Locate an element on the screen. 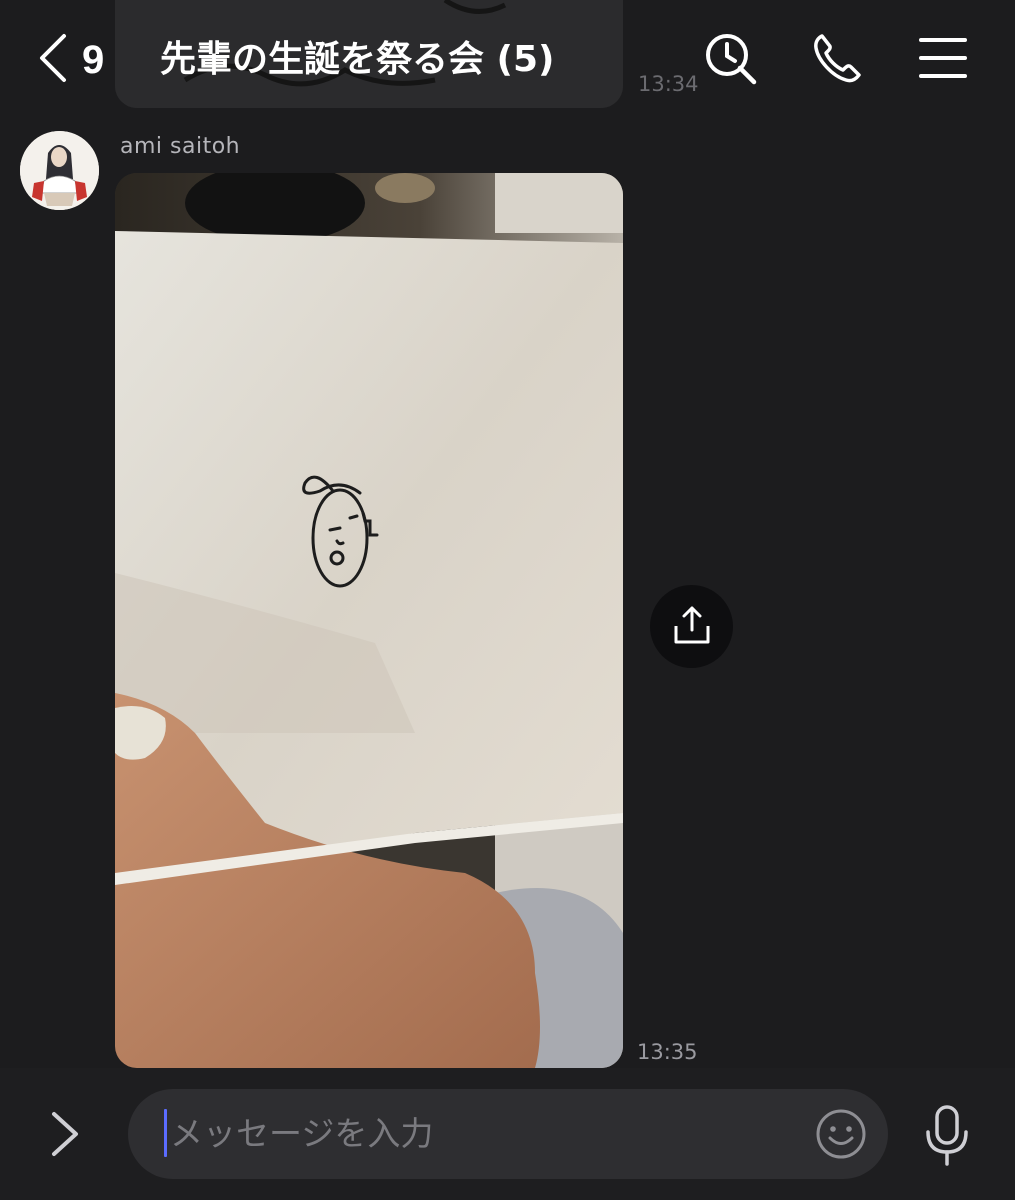 The image size is (1015, 1200). voice-button is located at coordinates (947, 1135).